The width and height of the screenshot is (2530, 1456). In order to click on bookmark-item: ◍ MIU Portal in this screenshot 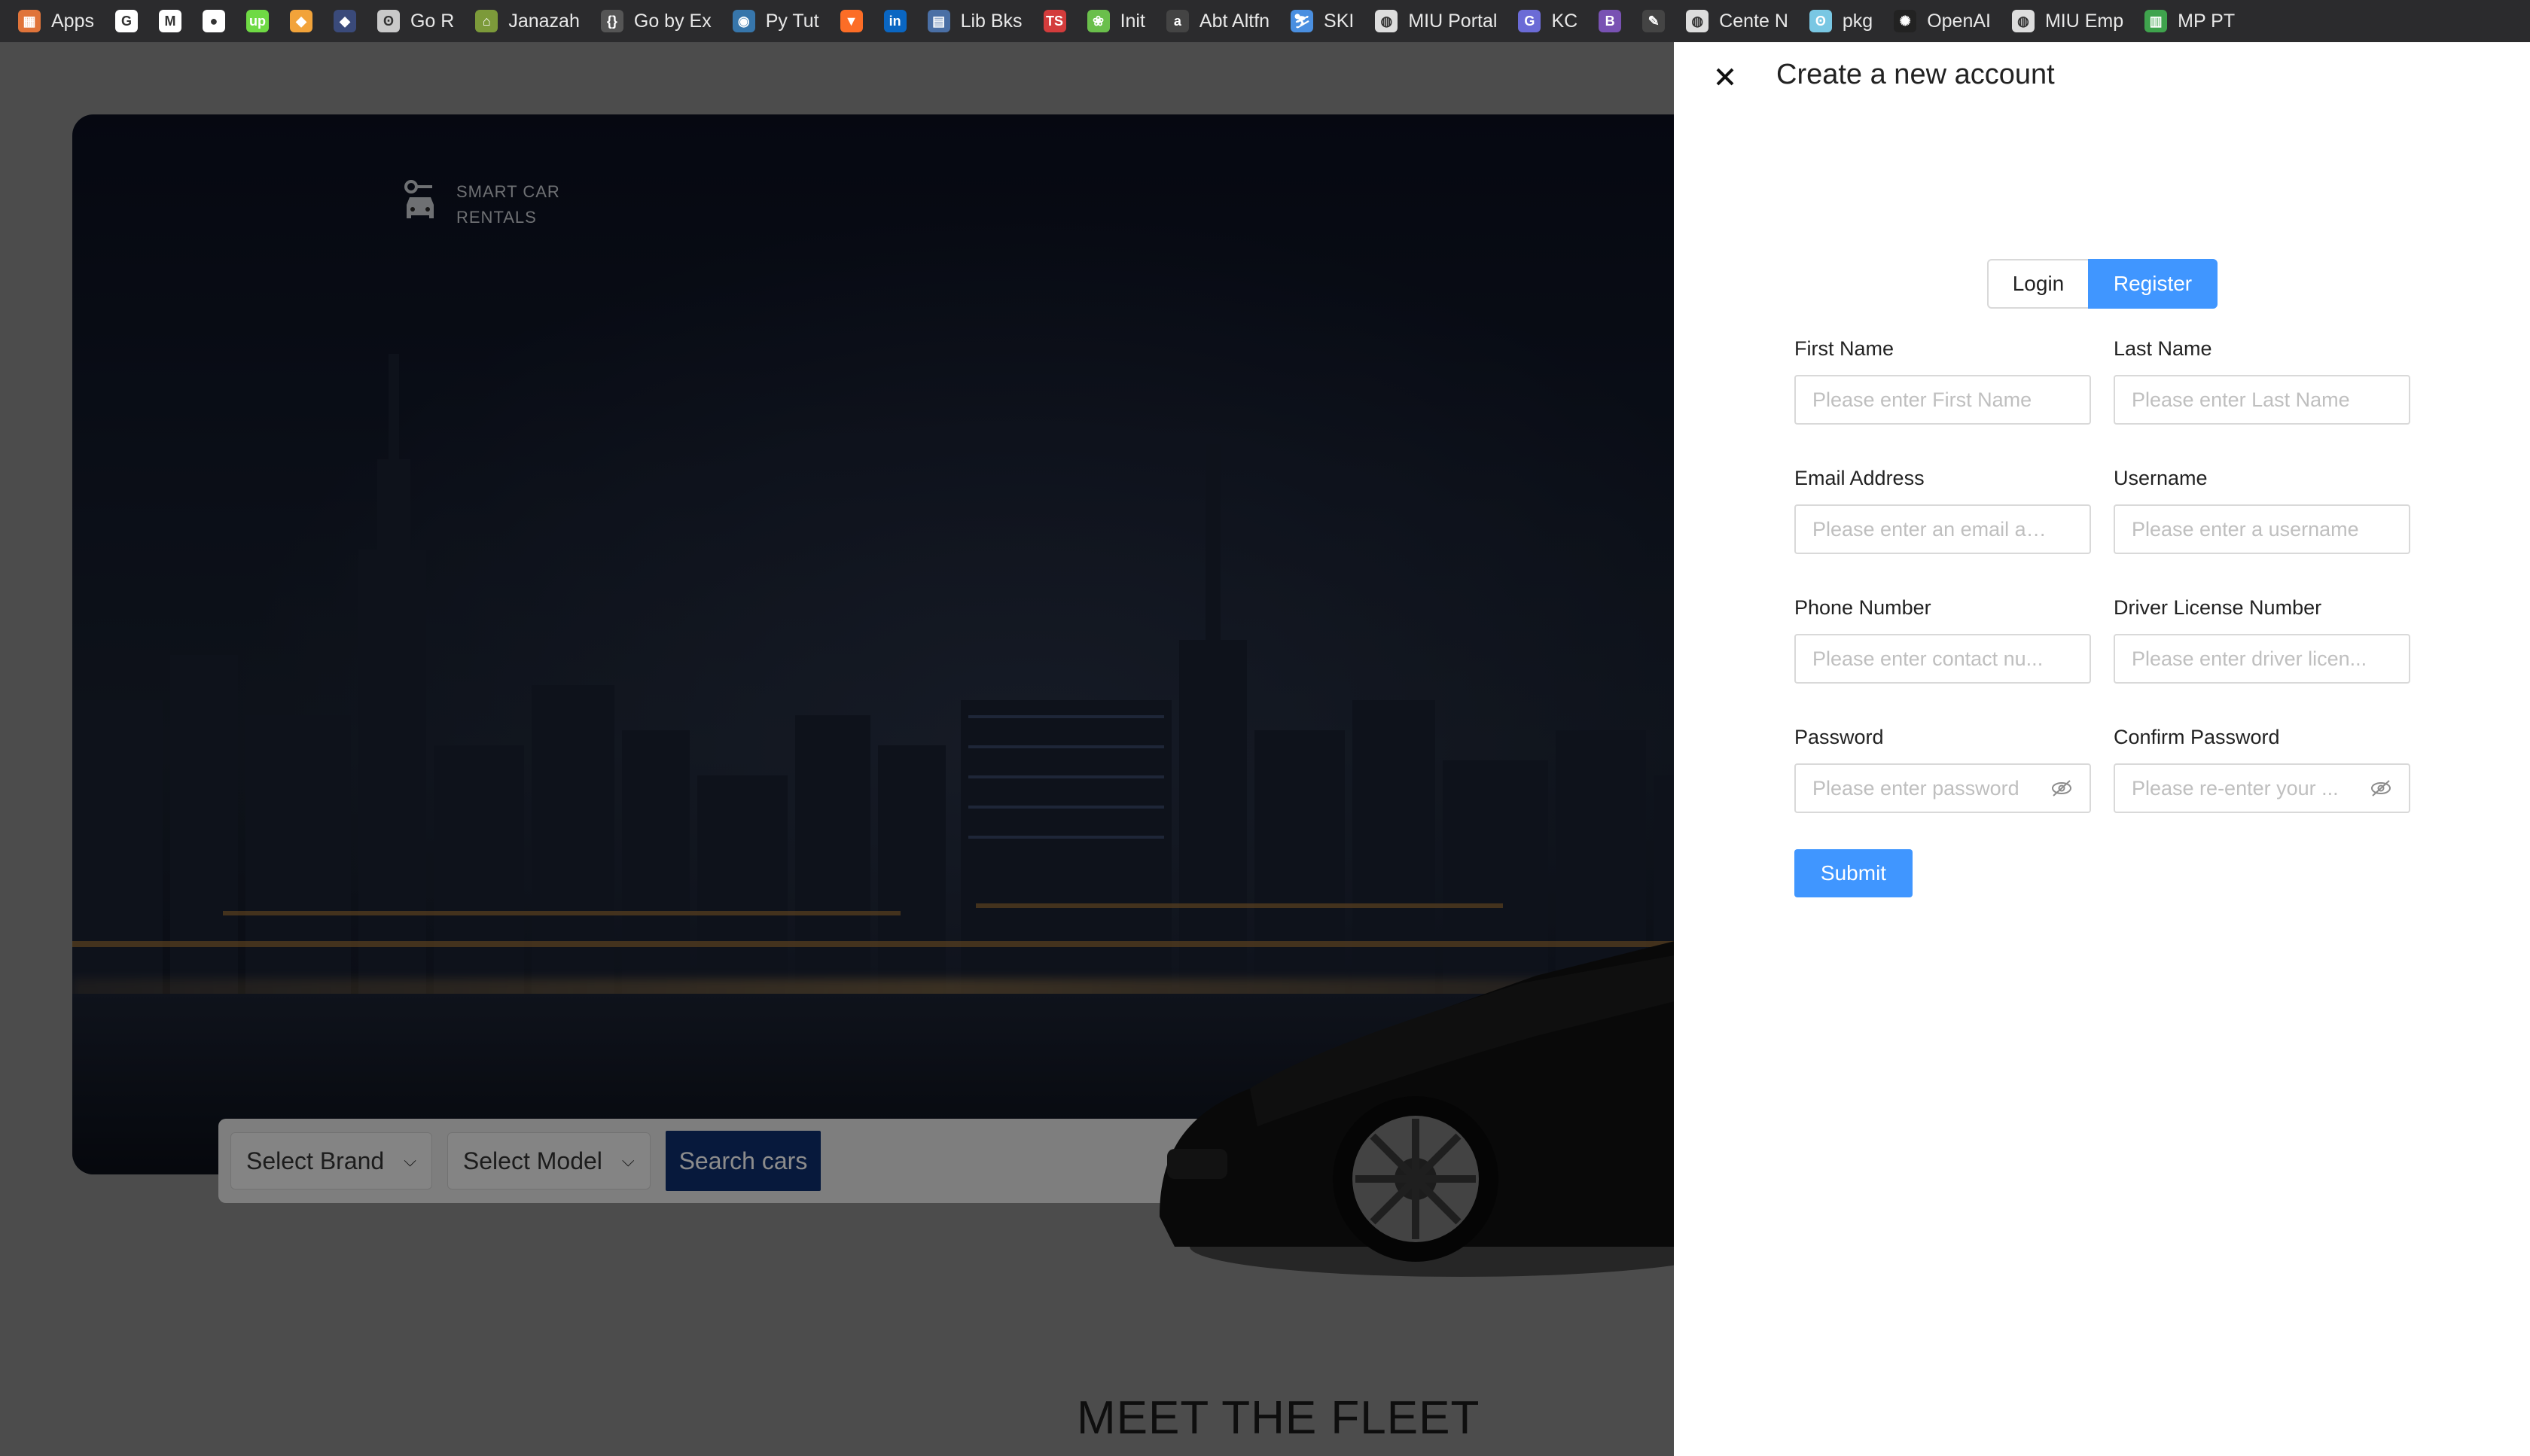, I will do `click(1436, 21)`.